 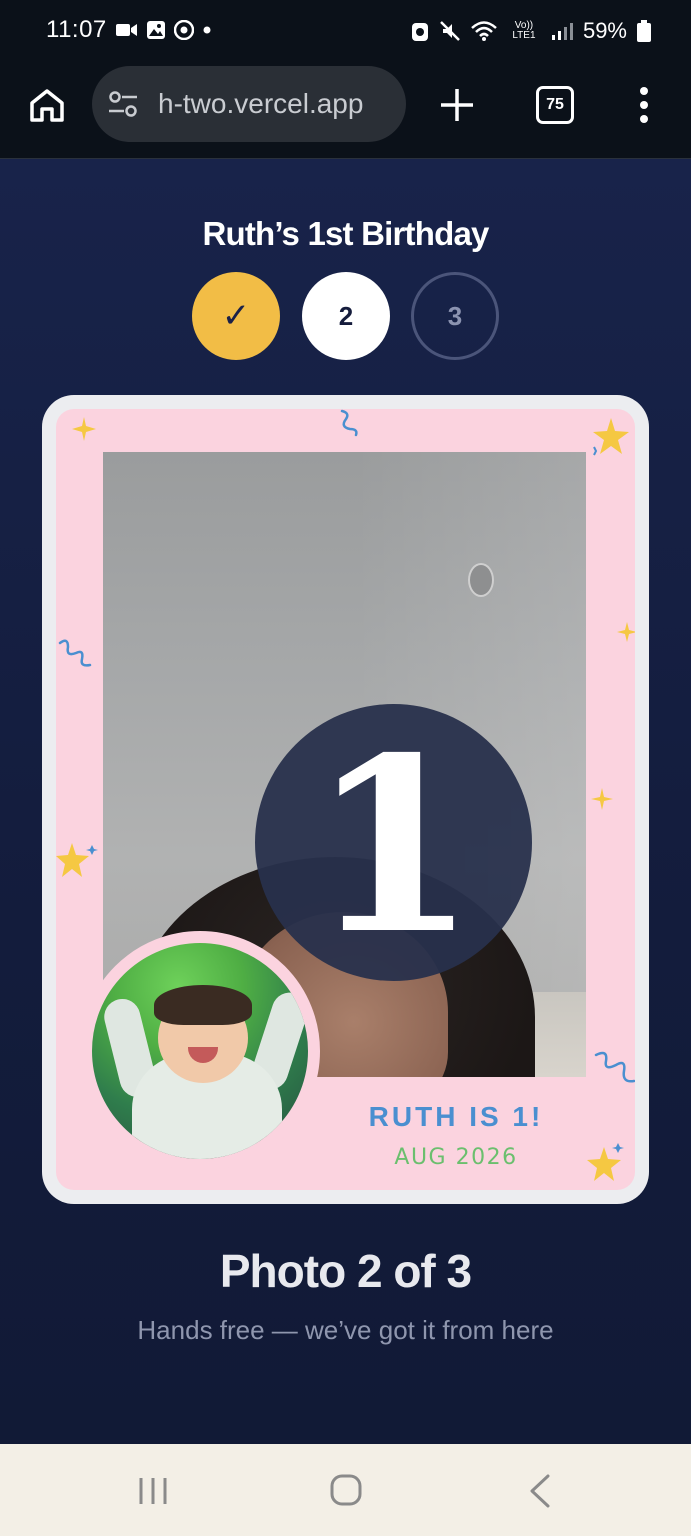 I want to click on signal-icon, so click(x=562, y=31).